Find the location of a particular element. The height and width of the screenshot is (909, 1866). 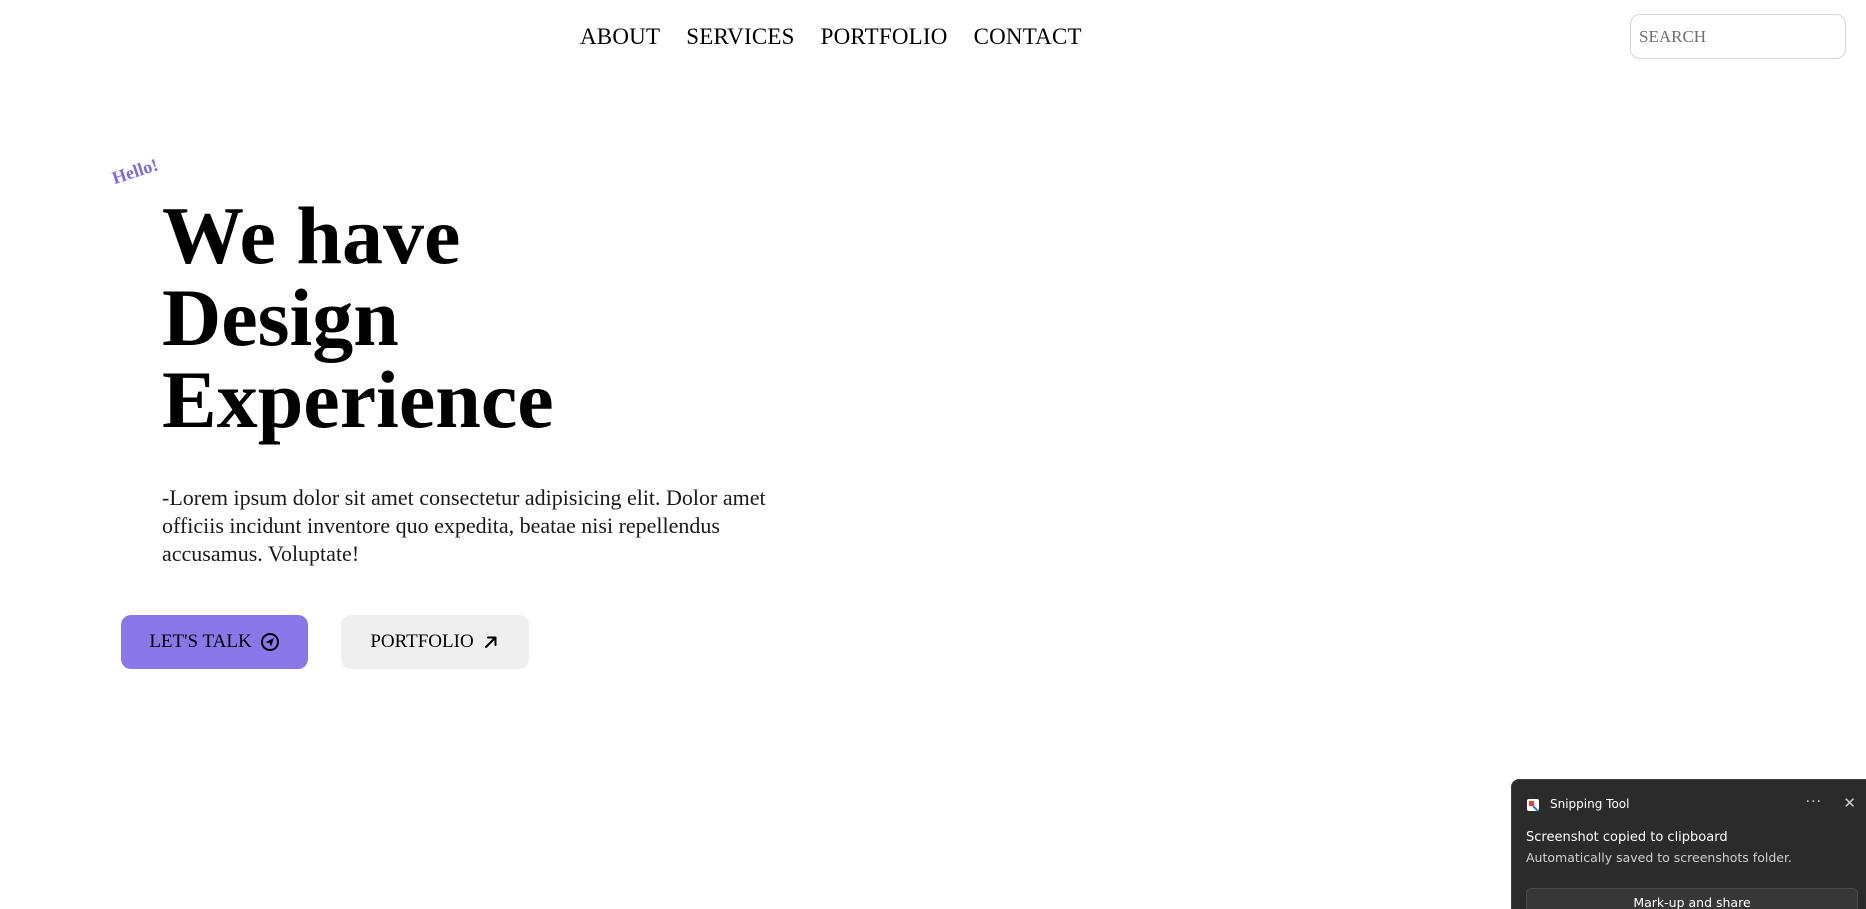

headline-line-3: Experience is located at coordinates (358, 399).